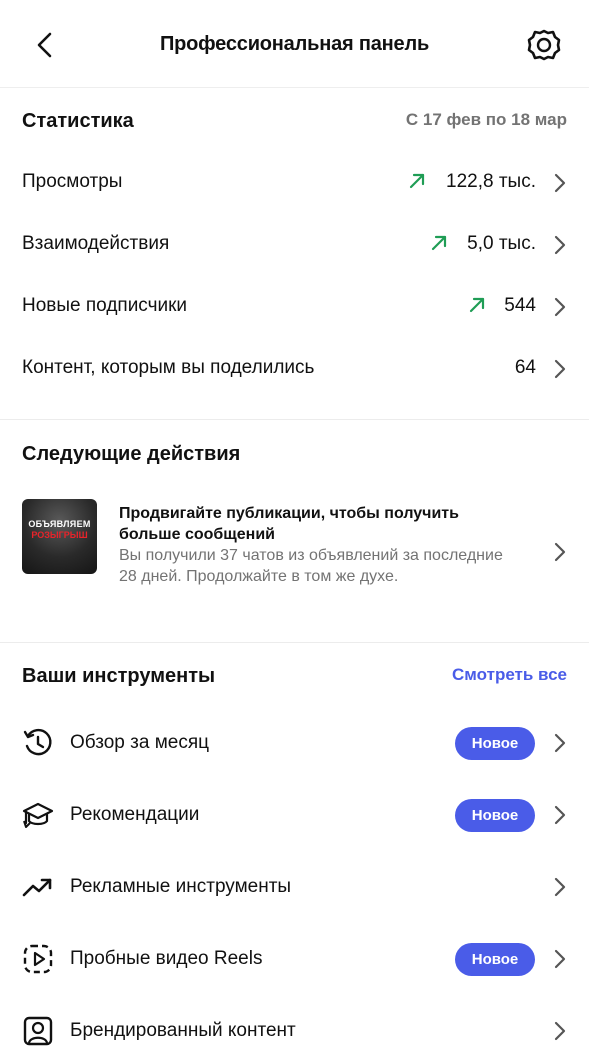 The height and width of the screenshot is (1061, 589). I want to click on see-all-link: Смотреть все, so click(509, 675).